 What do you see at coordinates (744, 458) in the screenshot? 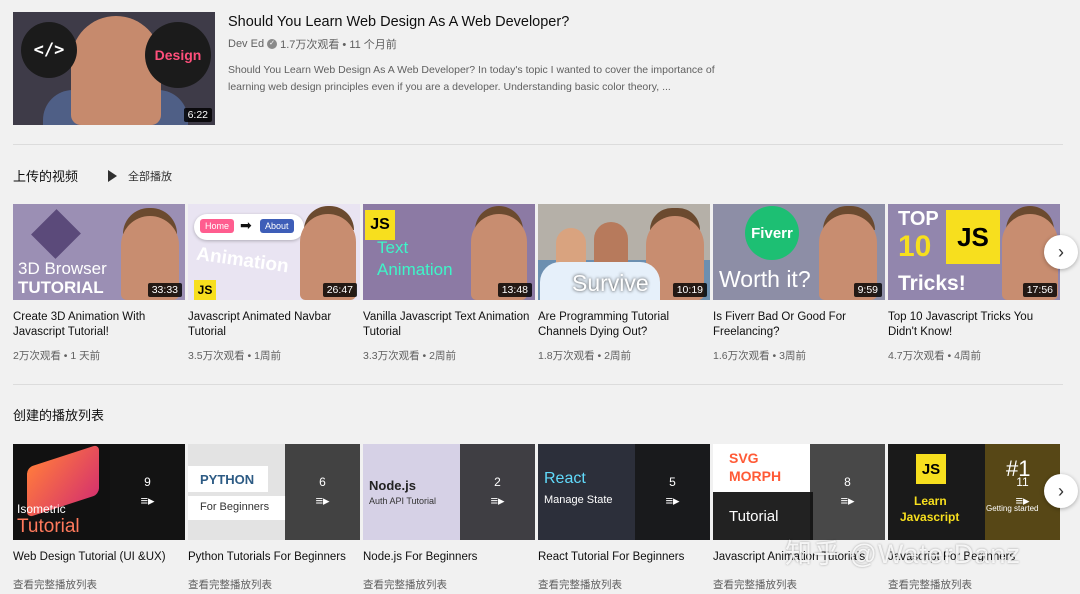
I see `thumb-text: SVG` at bounding box center [744, 458].